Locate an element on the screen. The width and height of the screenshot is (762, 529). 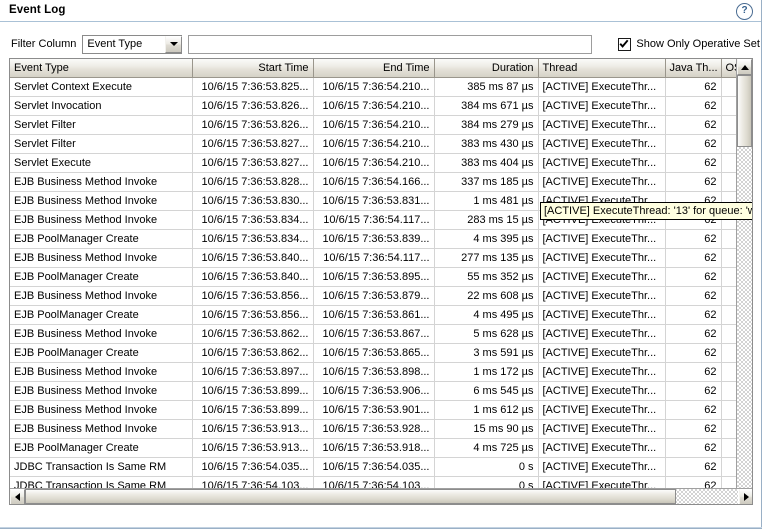
column-header-thread: Thread is located at coordinates (602, 68).